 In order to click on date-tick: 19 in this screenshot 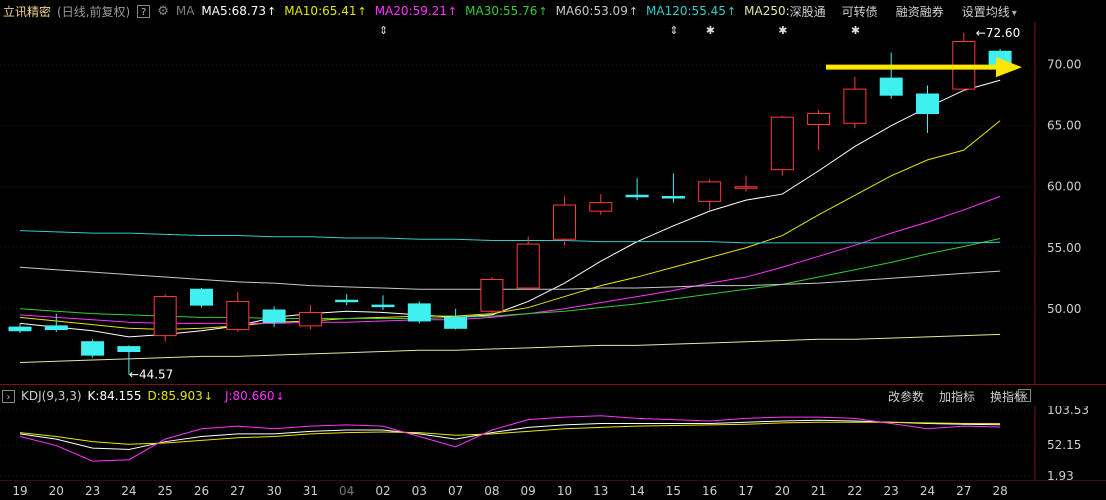, I will do `click(19, 491)`.